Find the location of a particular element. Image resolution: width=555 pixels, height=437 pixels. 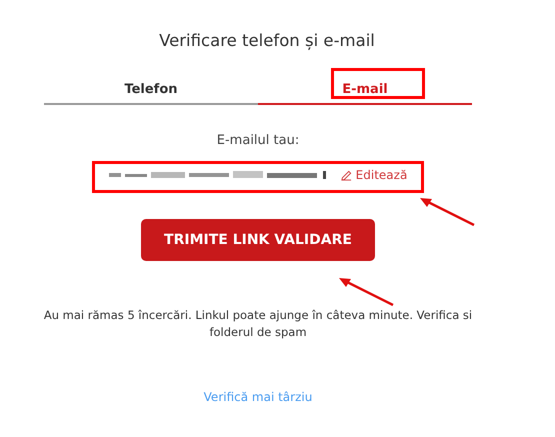

tab: Telefon is located at coordinates (151, 92).